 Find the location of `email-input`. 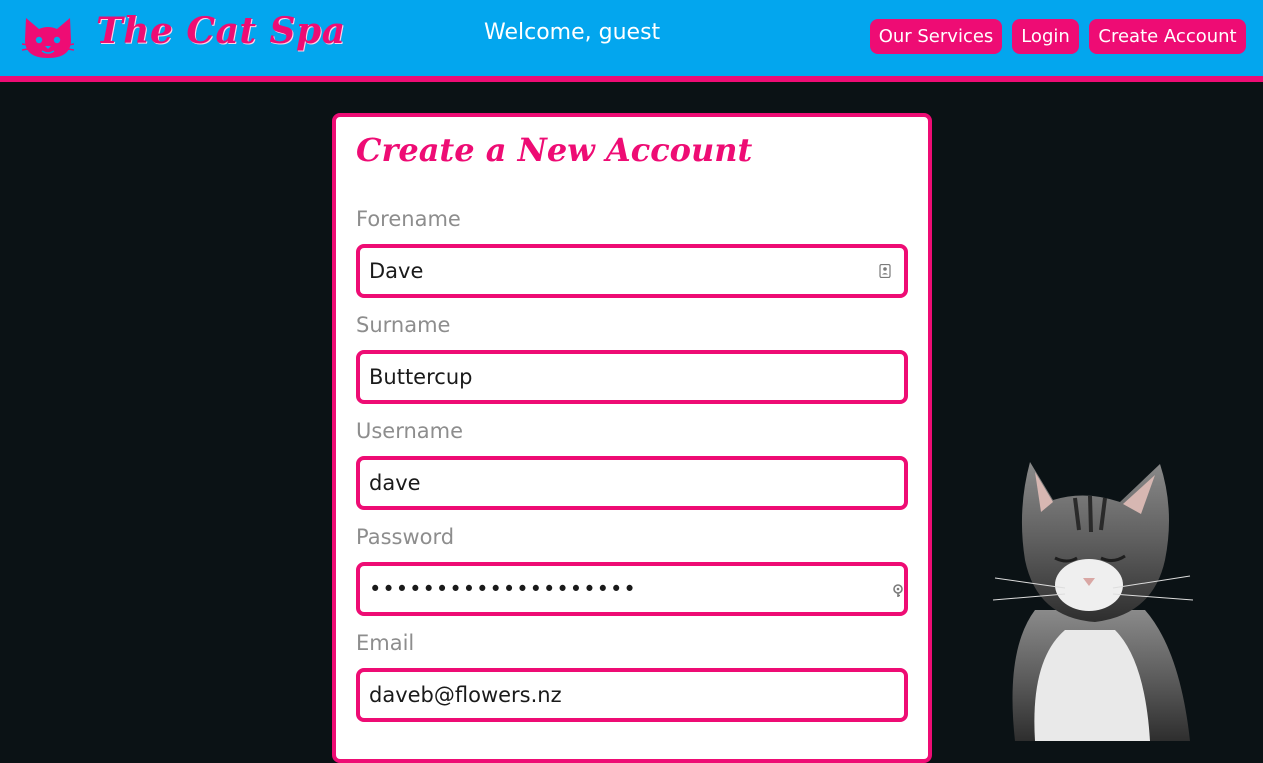

email-input is located at coordinates (632, 695).